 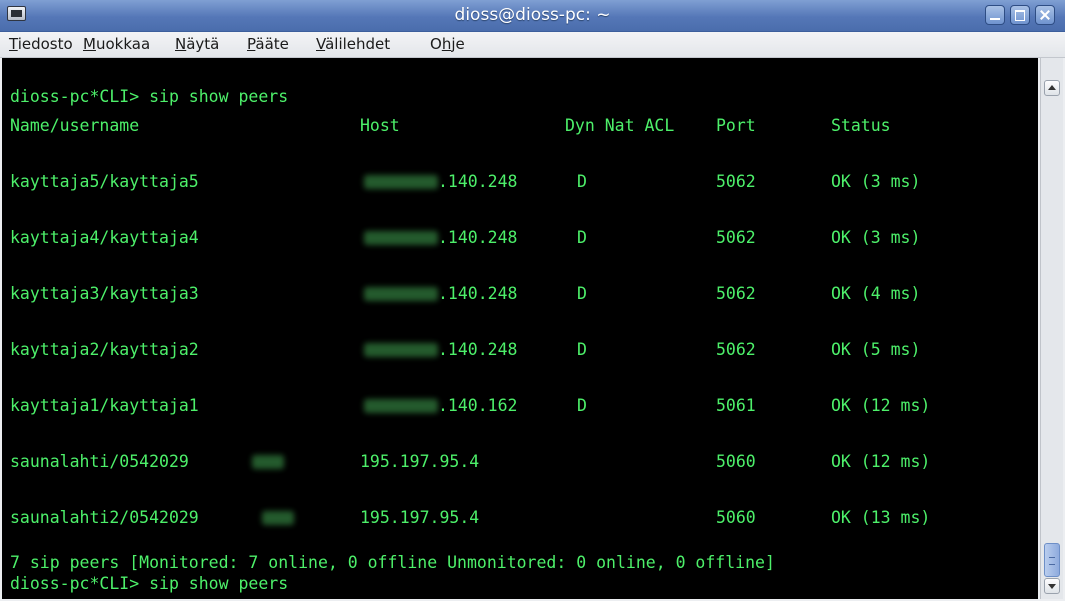 I want to click on header-flags: Dyn Nat ACL, so click(x=620, y=125).